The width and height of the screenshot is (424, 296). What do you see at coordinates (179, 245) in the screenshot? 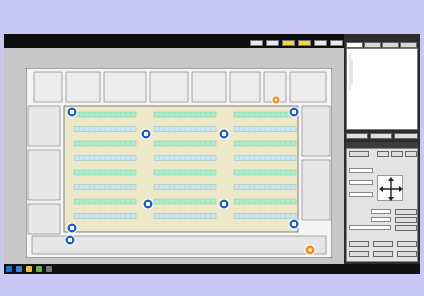
I see `bottom-corridor` at bounding box center [179, 245].